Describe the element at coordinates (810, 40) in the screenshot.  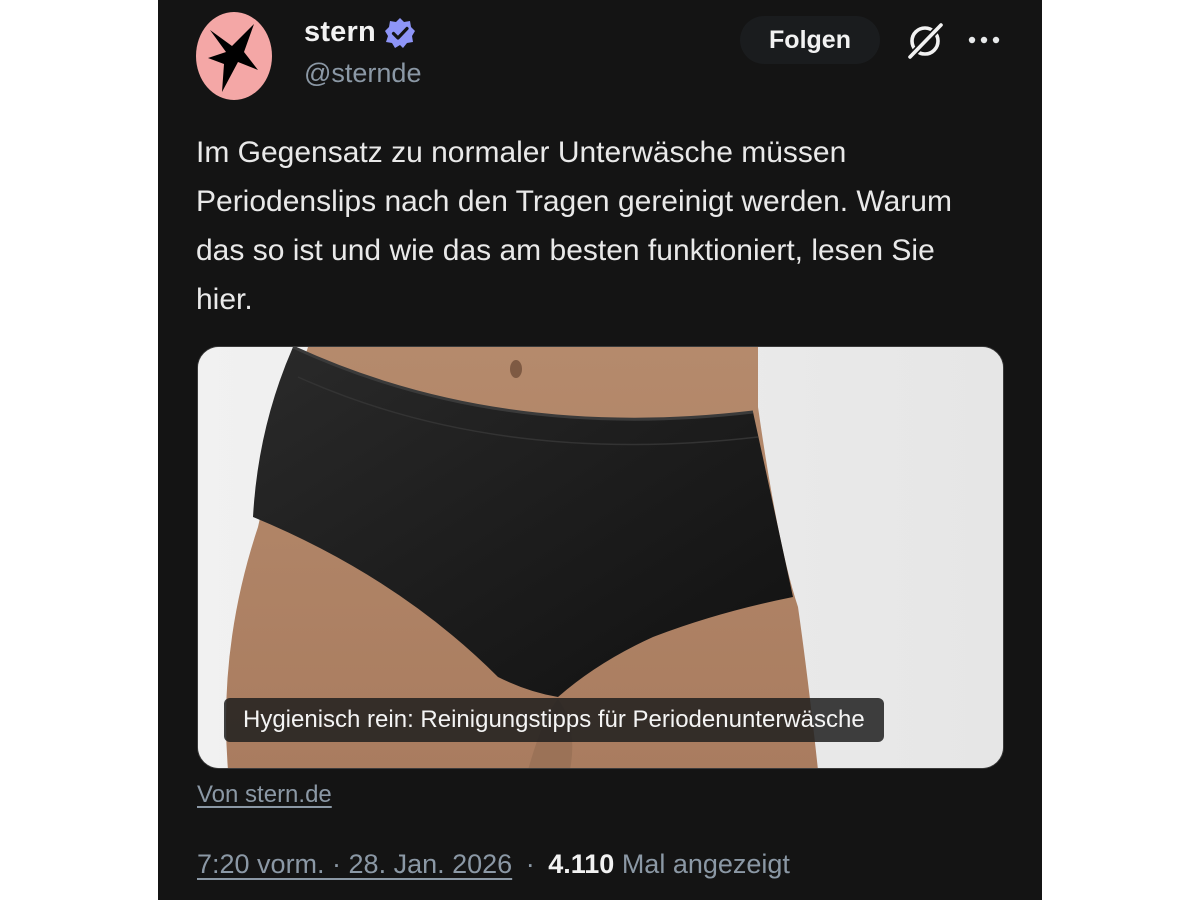
I see `follow-button: Folgen` at that location.